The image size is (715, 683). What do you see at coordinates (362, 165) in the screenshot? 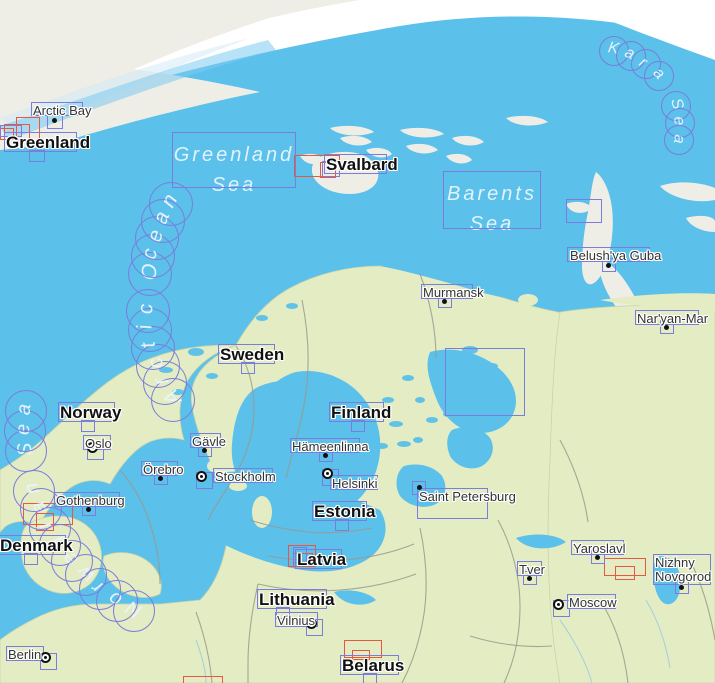
I see `place-label-svalbard: Svalbard` at bounding box center [362, 165].